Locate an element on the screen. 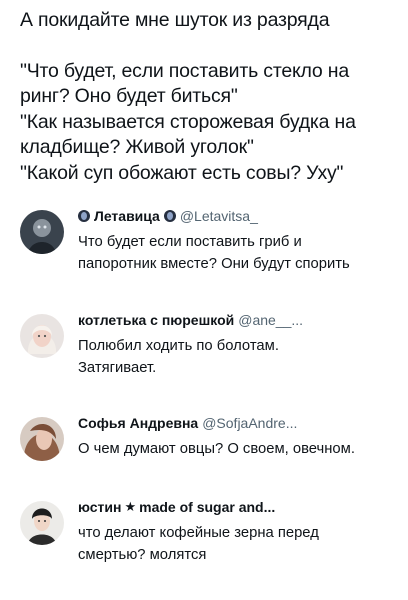 The height and width of the screenshot is (600, 408). reply-text-line: Затягивает. is located at coordinates (117, 367).